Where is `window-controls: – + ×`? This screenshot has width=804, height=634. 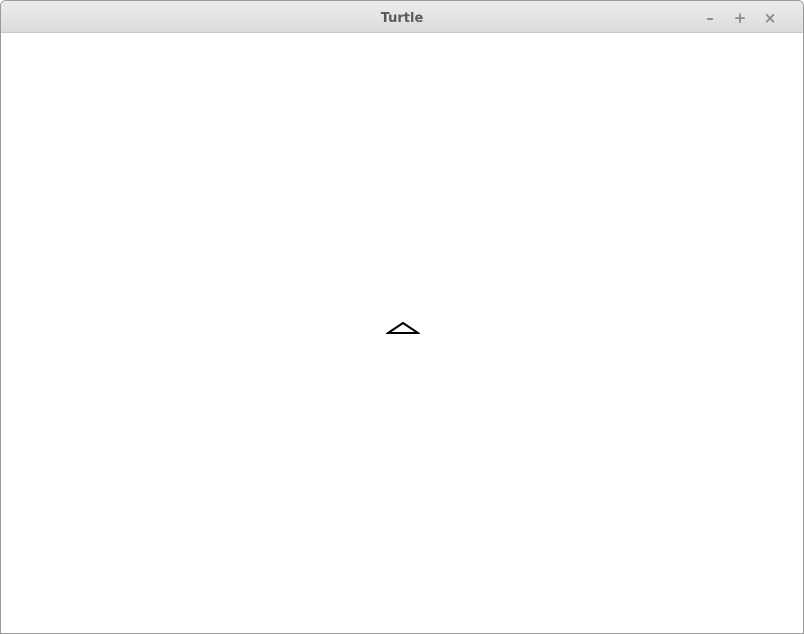
window-controls: – + × is located at coordinates (740, 18).